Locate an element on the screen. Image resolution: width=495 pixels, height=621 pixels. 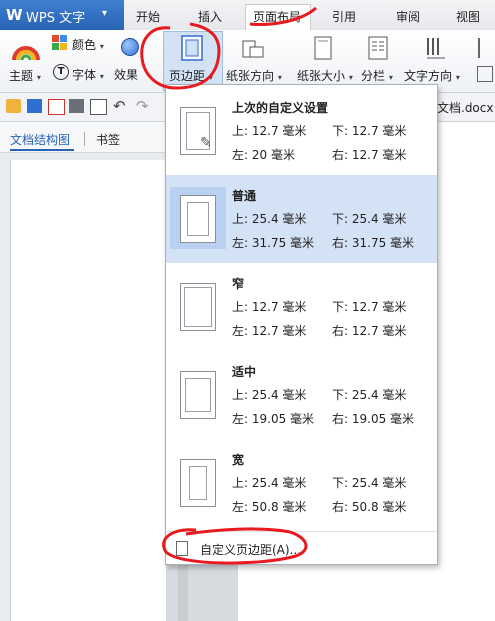
size-label: 纸张大小 is located at coordinates (321, 76).